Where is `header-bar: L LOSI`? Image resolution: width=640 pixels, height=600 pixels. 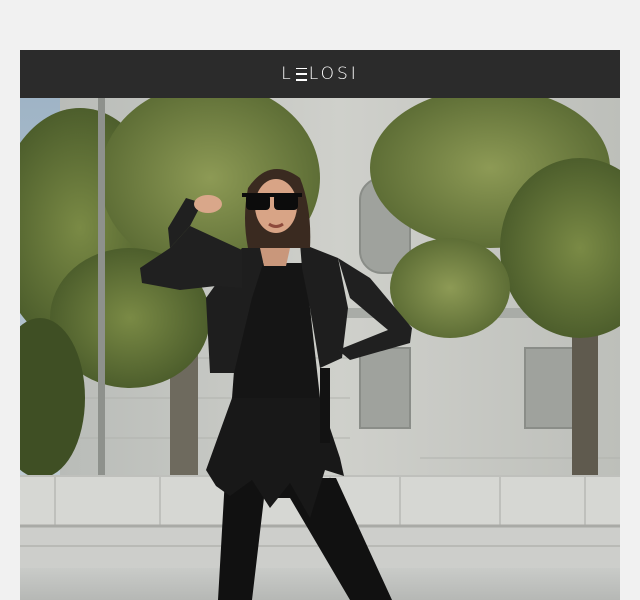 header-bar: L LOSI is located at coordinates (320, 74).